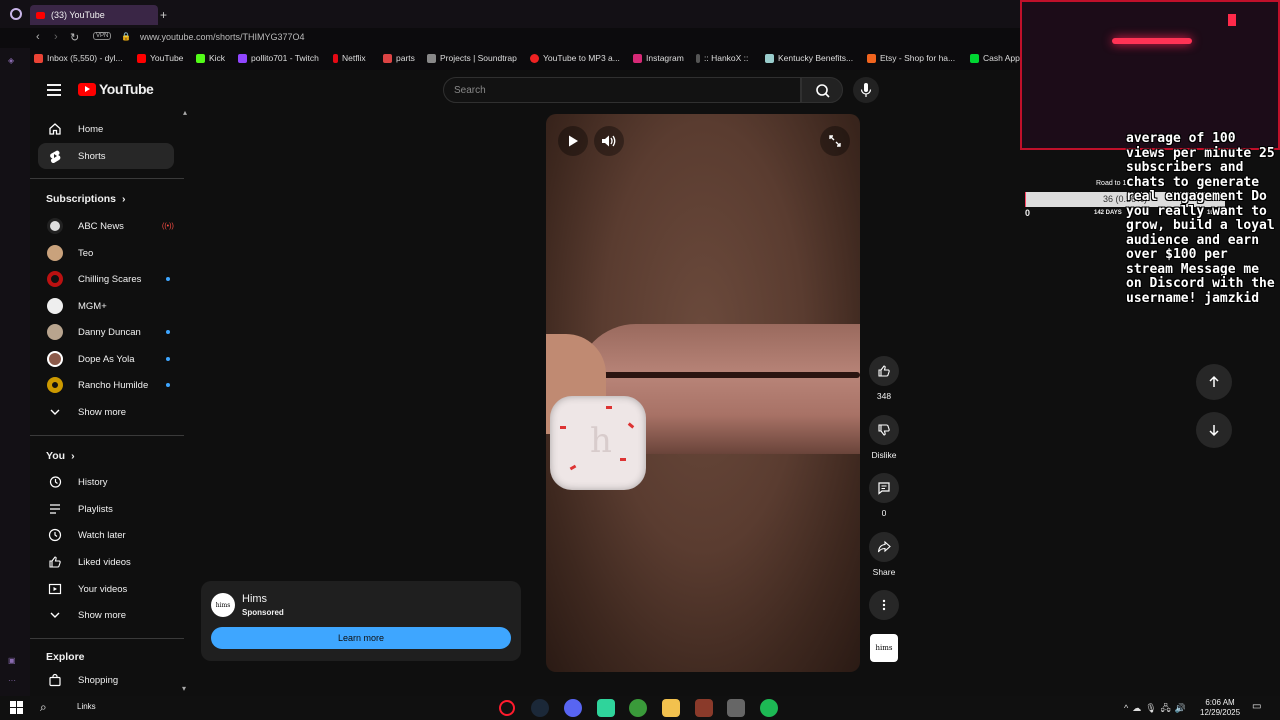  What do you see at coordinates (884, 488) in the screenshot?
I see `comment-icon` at bounding box center [884, 488].